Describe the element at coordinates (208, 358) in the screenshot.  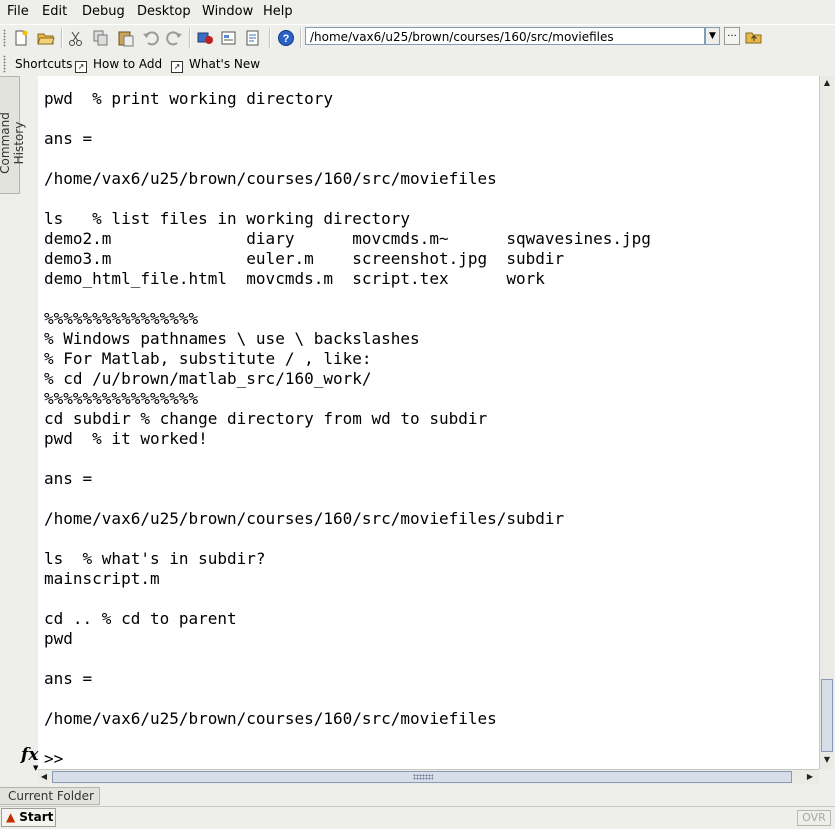
I see `output-line: % For Matlab, substitute / , like:` at that location.